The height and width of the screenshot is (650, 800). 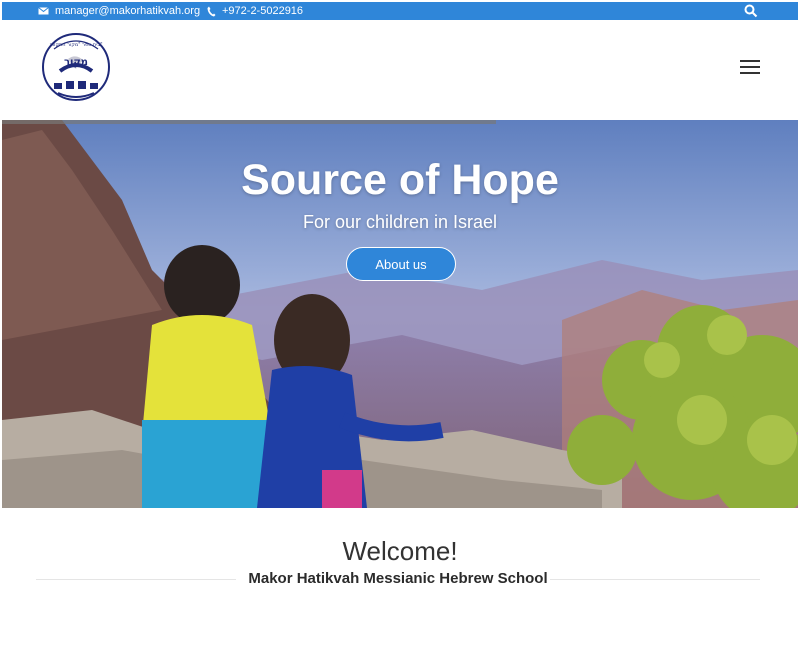 I want to click on hamburger-menu-icon, so click(x=750, y=68).